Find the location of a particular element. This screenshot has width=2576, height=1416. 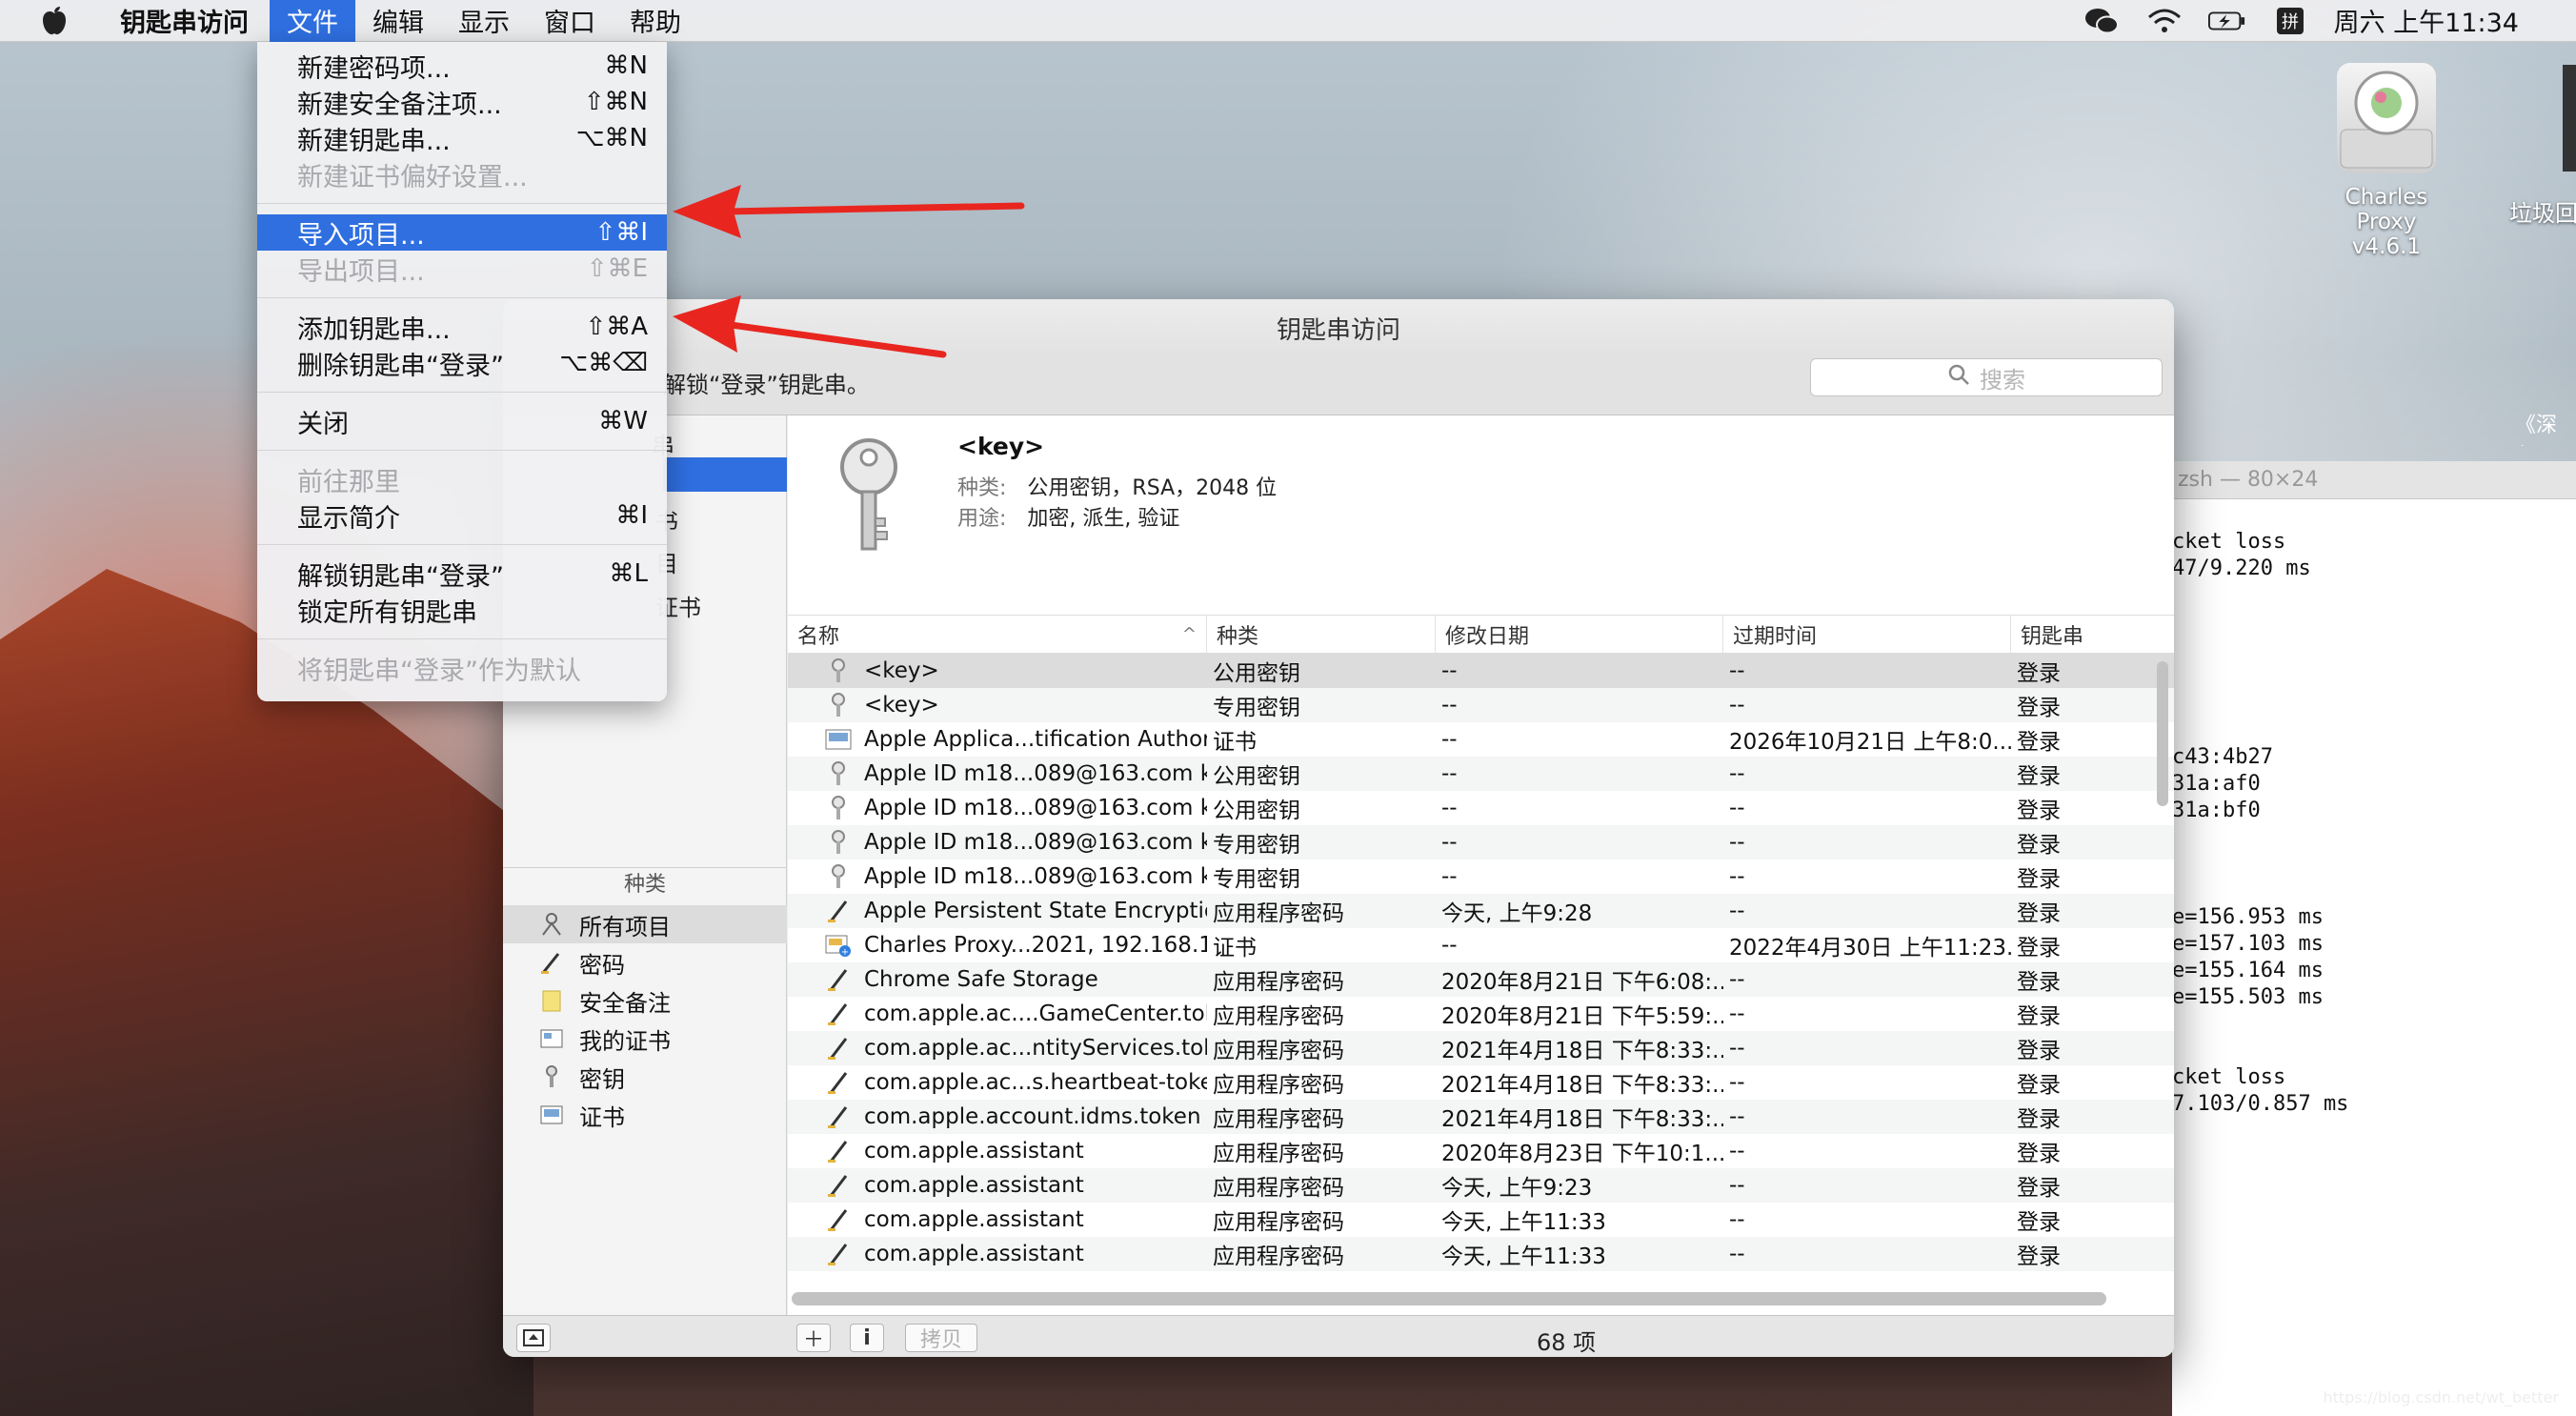

menu-item-unlock-keychain: 解锁钥匙串“登录” ⌘L is located at coordinates (462, 574).